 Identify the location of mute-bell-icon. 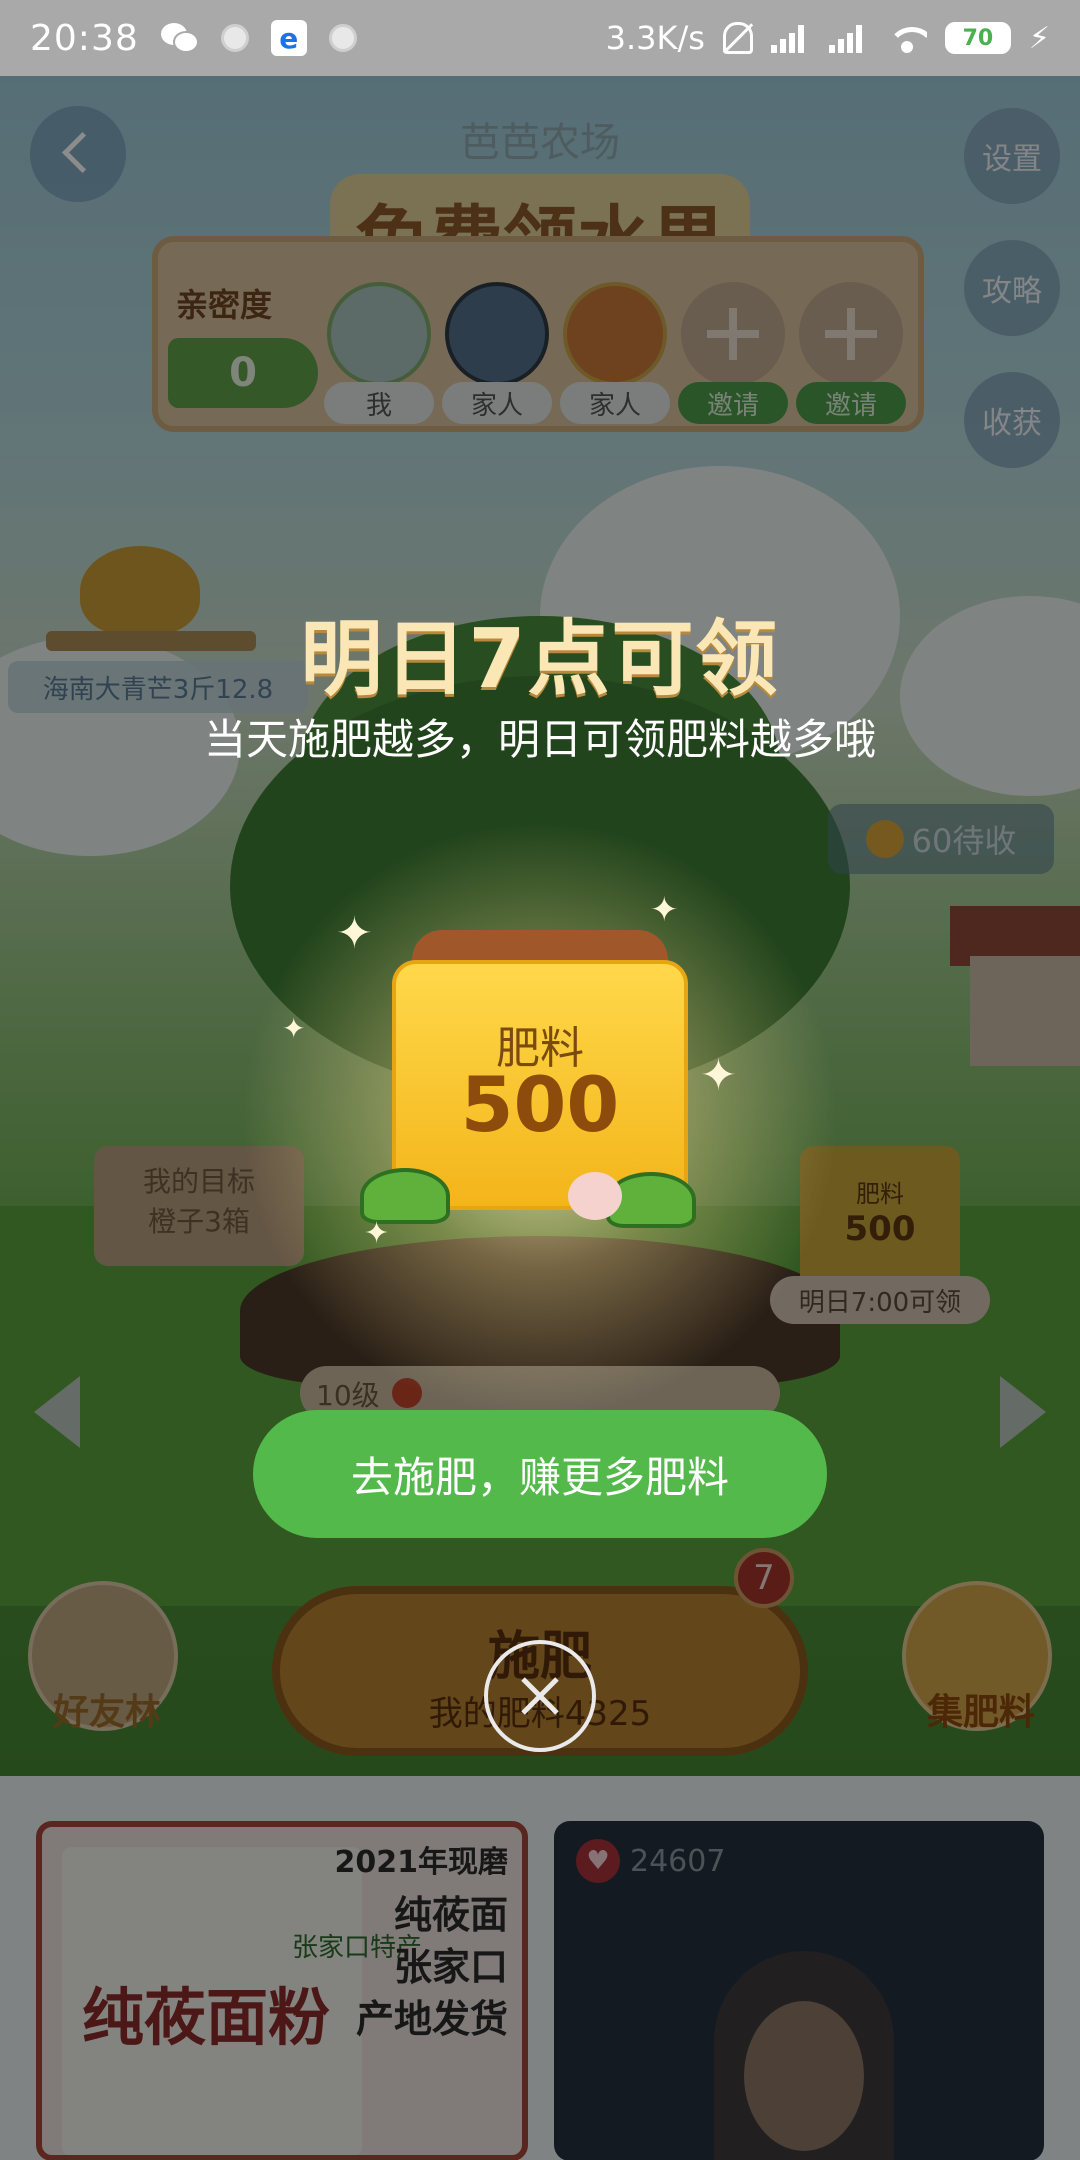
(737, 38).